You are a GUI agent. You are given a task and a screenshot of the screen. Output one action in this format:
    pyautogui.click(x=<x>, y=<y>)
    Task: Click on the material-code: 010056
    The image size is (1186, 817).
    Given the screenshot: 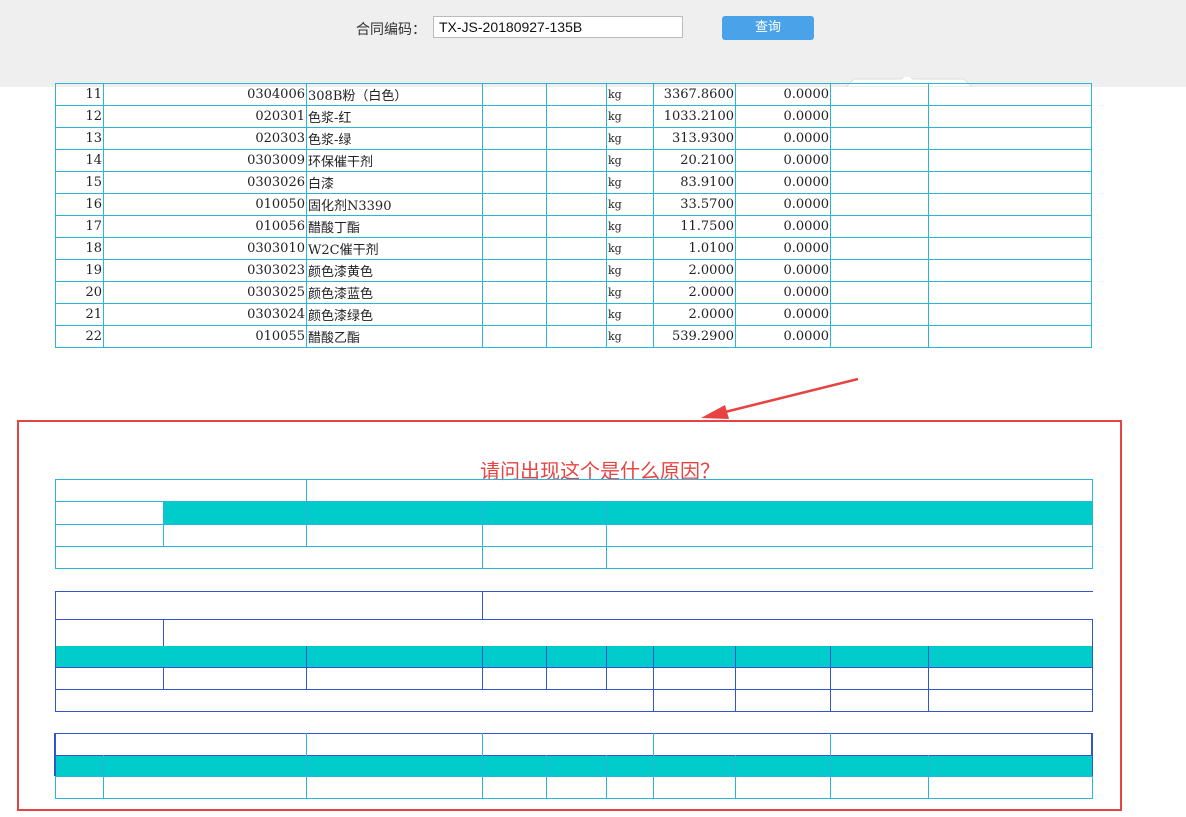 What is the action you would take?
    pyautogui.click(x=205, y=226)
    